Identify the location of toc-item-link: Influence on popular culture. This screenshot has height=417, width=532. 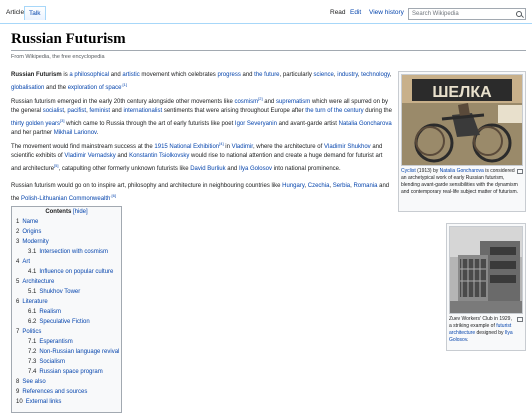
(76, 272).